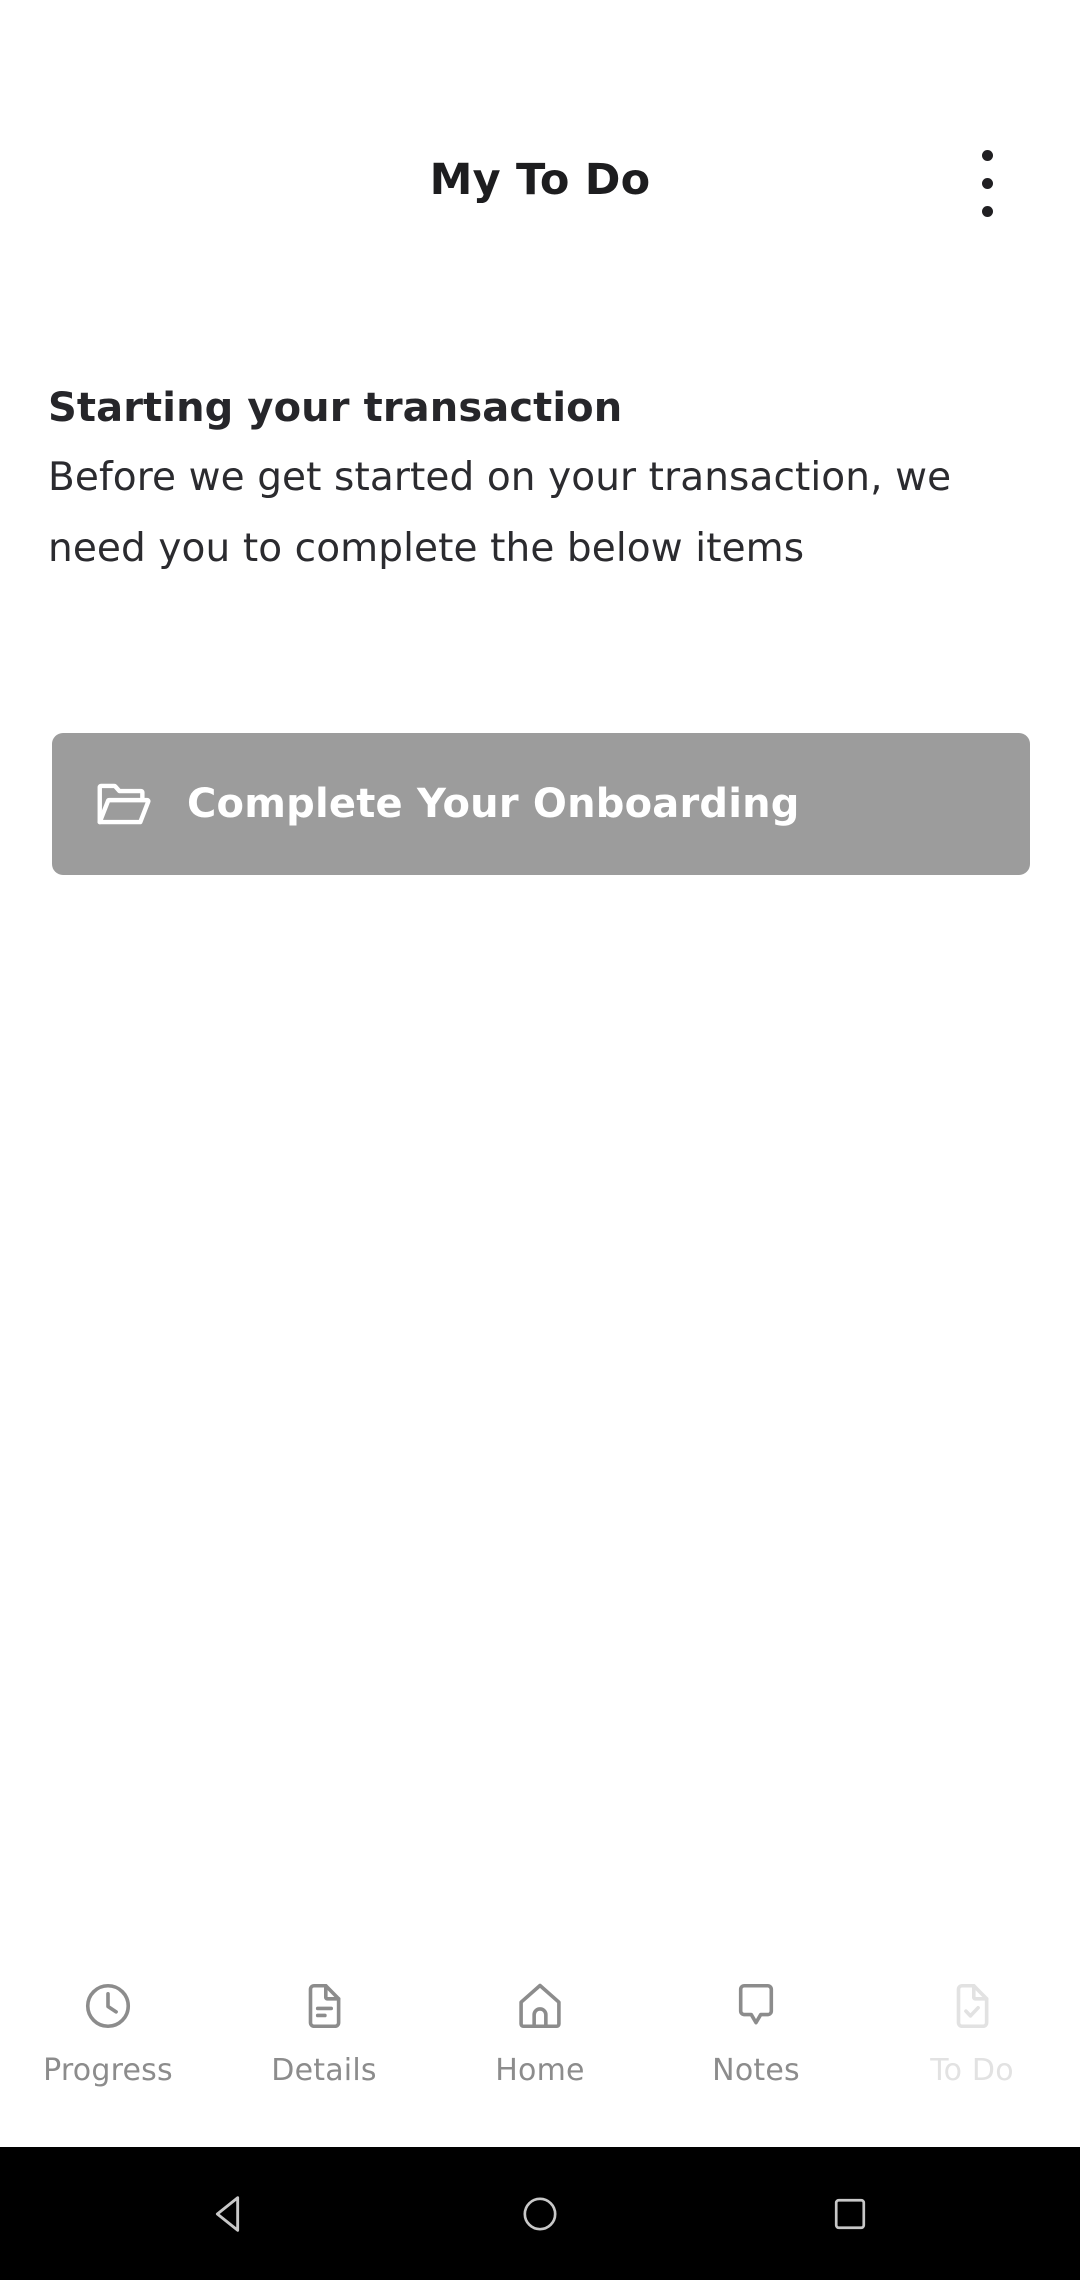  Describe the element at coordinates (230, 2214) in the screenshot. I see `back-button` at that location.